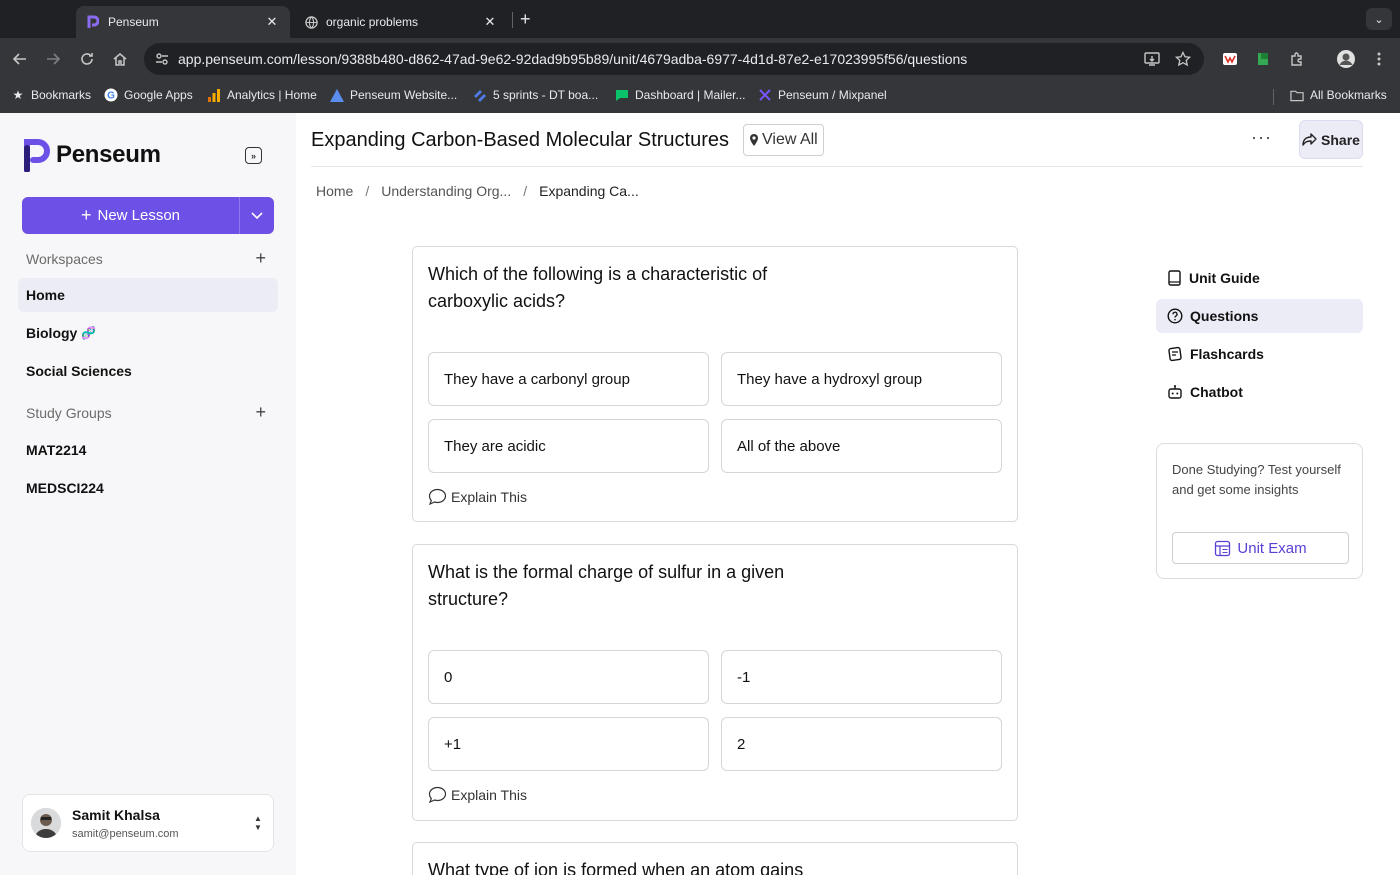  Describe the element at coordinates (139, 215) in the screenshot. I see `new-lesson-label: New Lesson` at that location.